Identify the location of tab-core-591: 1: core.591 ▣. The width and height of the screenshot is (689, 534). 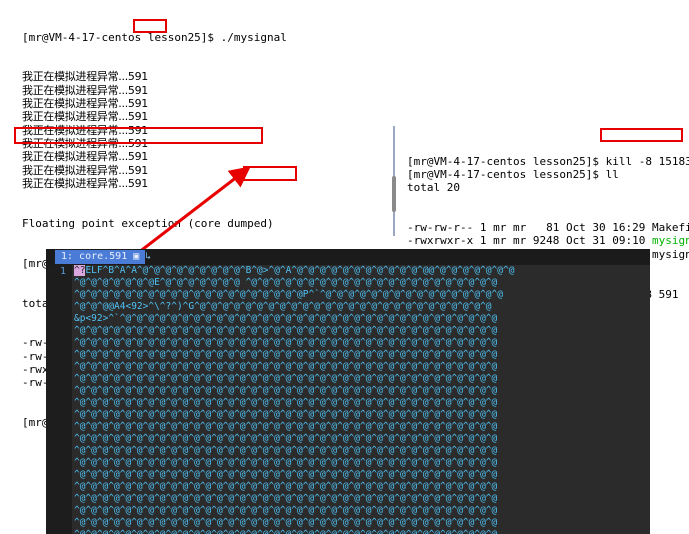
(100, 257).